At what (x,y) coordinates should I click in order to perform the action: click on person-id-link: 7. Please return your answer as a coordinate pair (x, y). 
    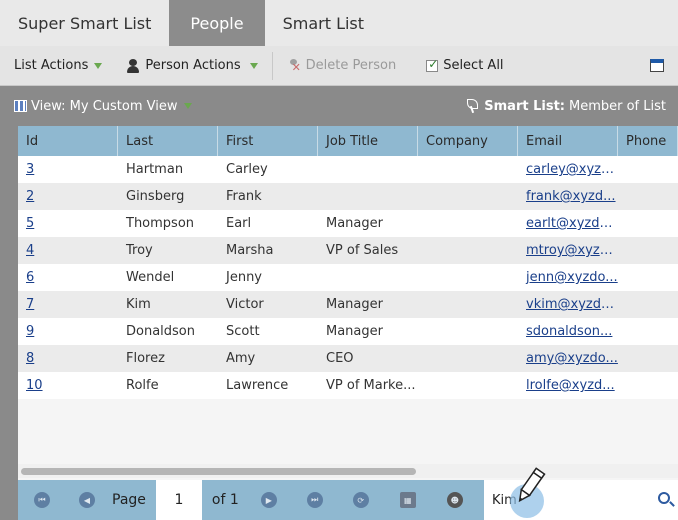
    Looking at the image, I should click on (68, 304).